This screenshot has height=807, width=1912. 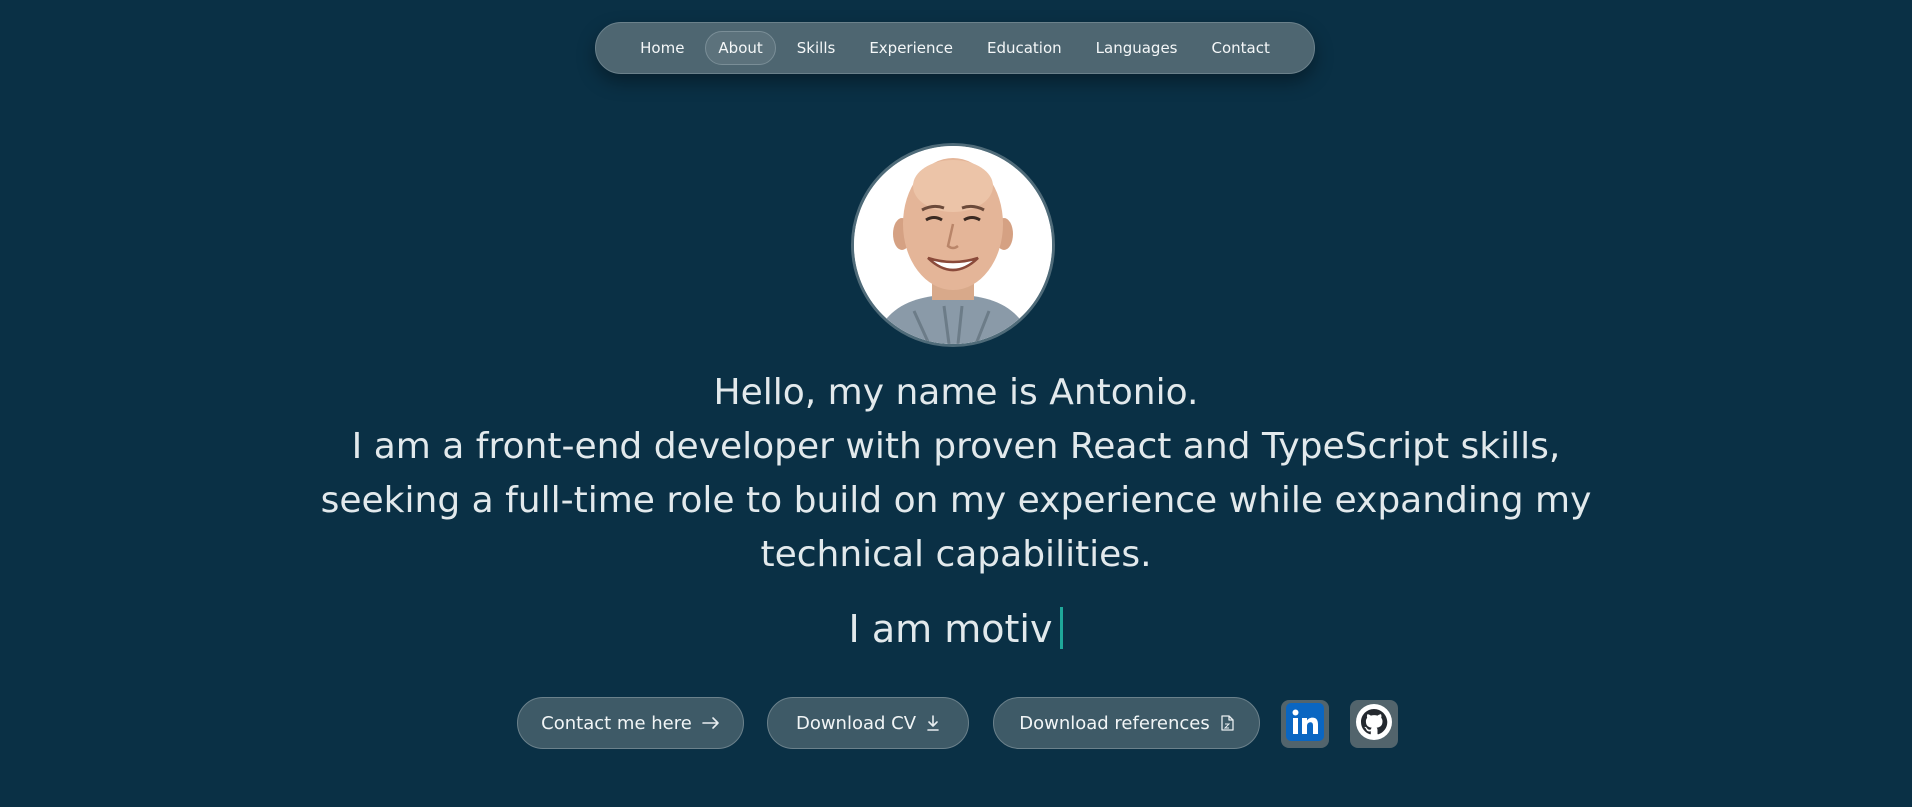 I want to click on typing-text: I am motiv, so click(x=956, y=629).